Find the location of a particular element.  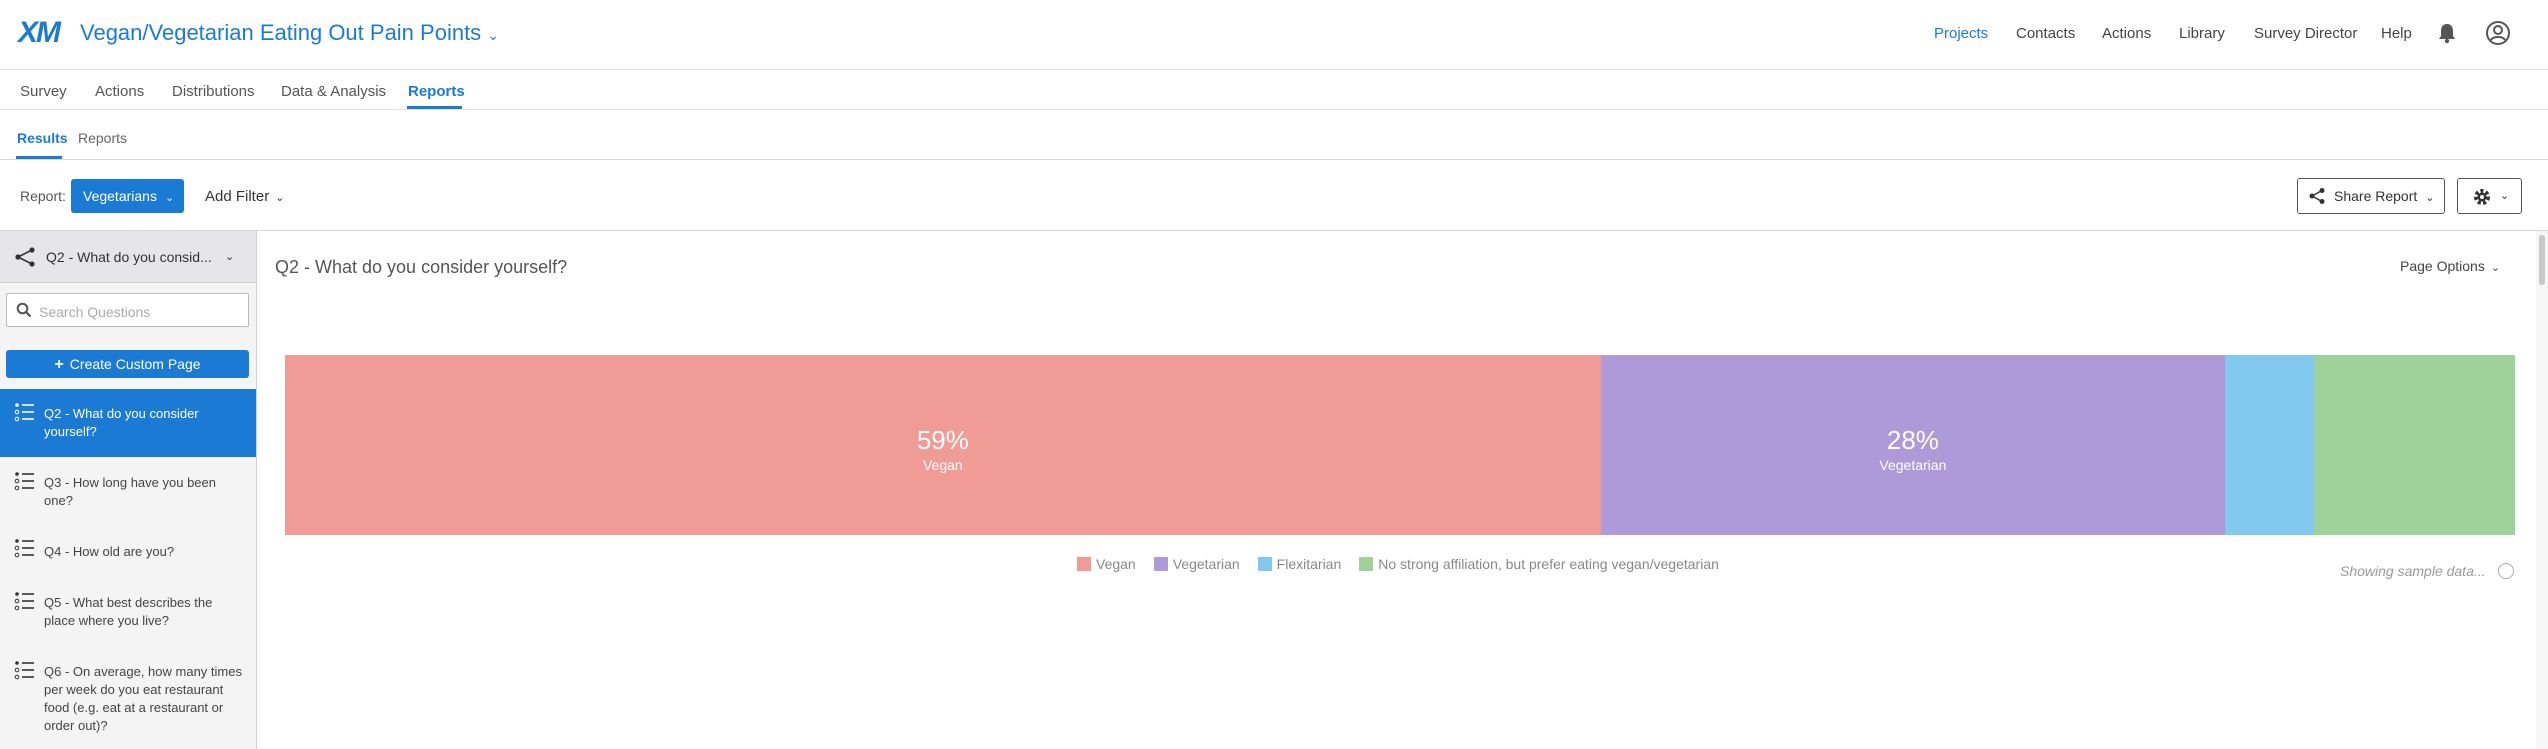

bar-segment-flexitarian is located at coordinates (2270, 445).